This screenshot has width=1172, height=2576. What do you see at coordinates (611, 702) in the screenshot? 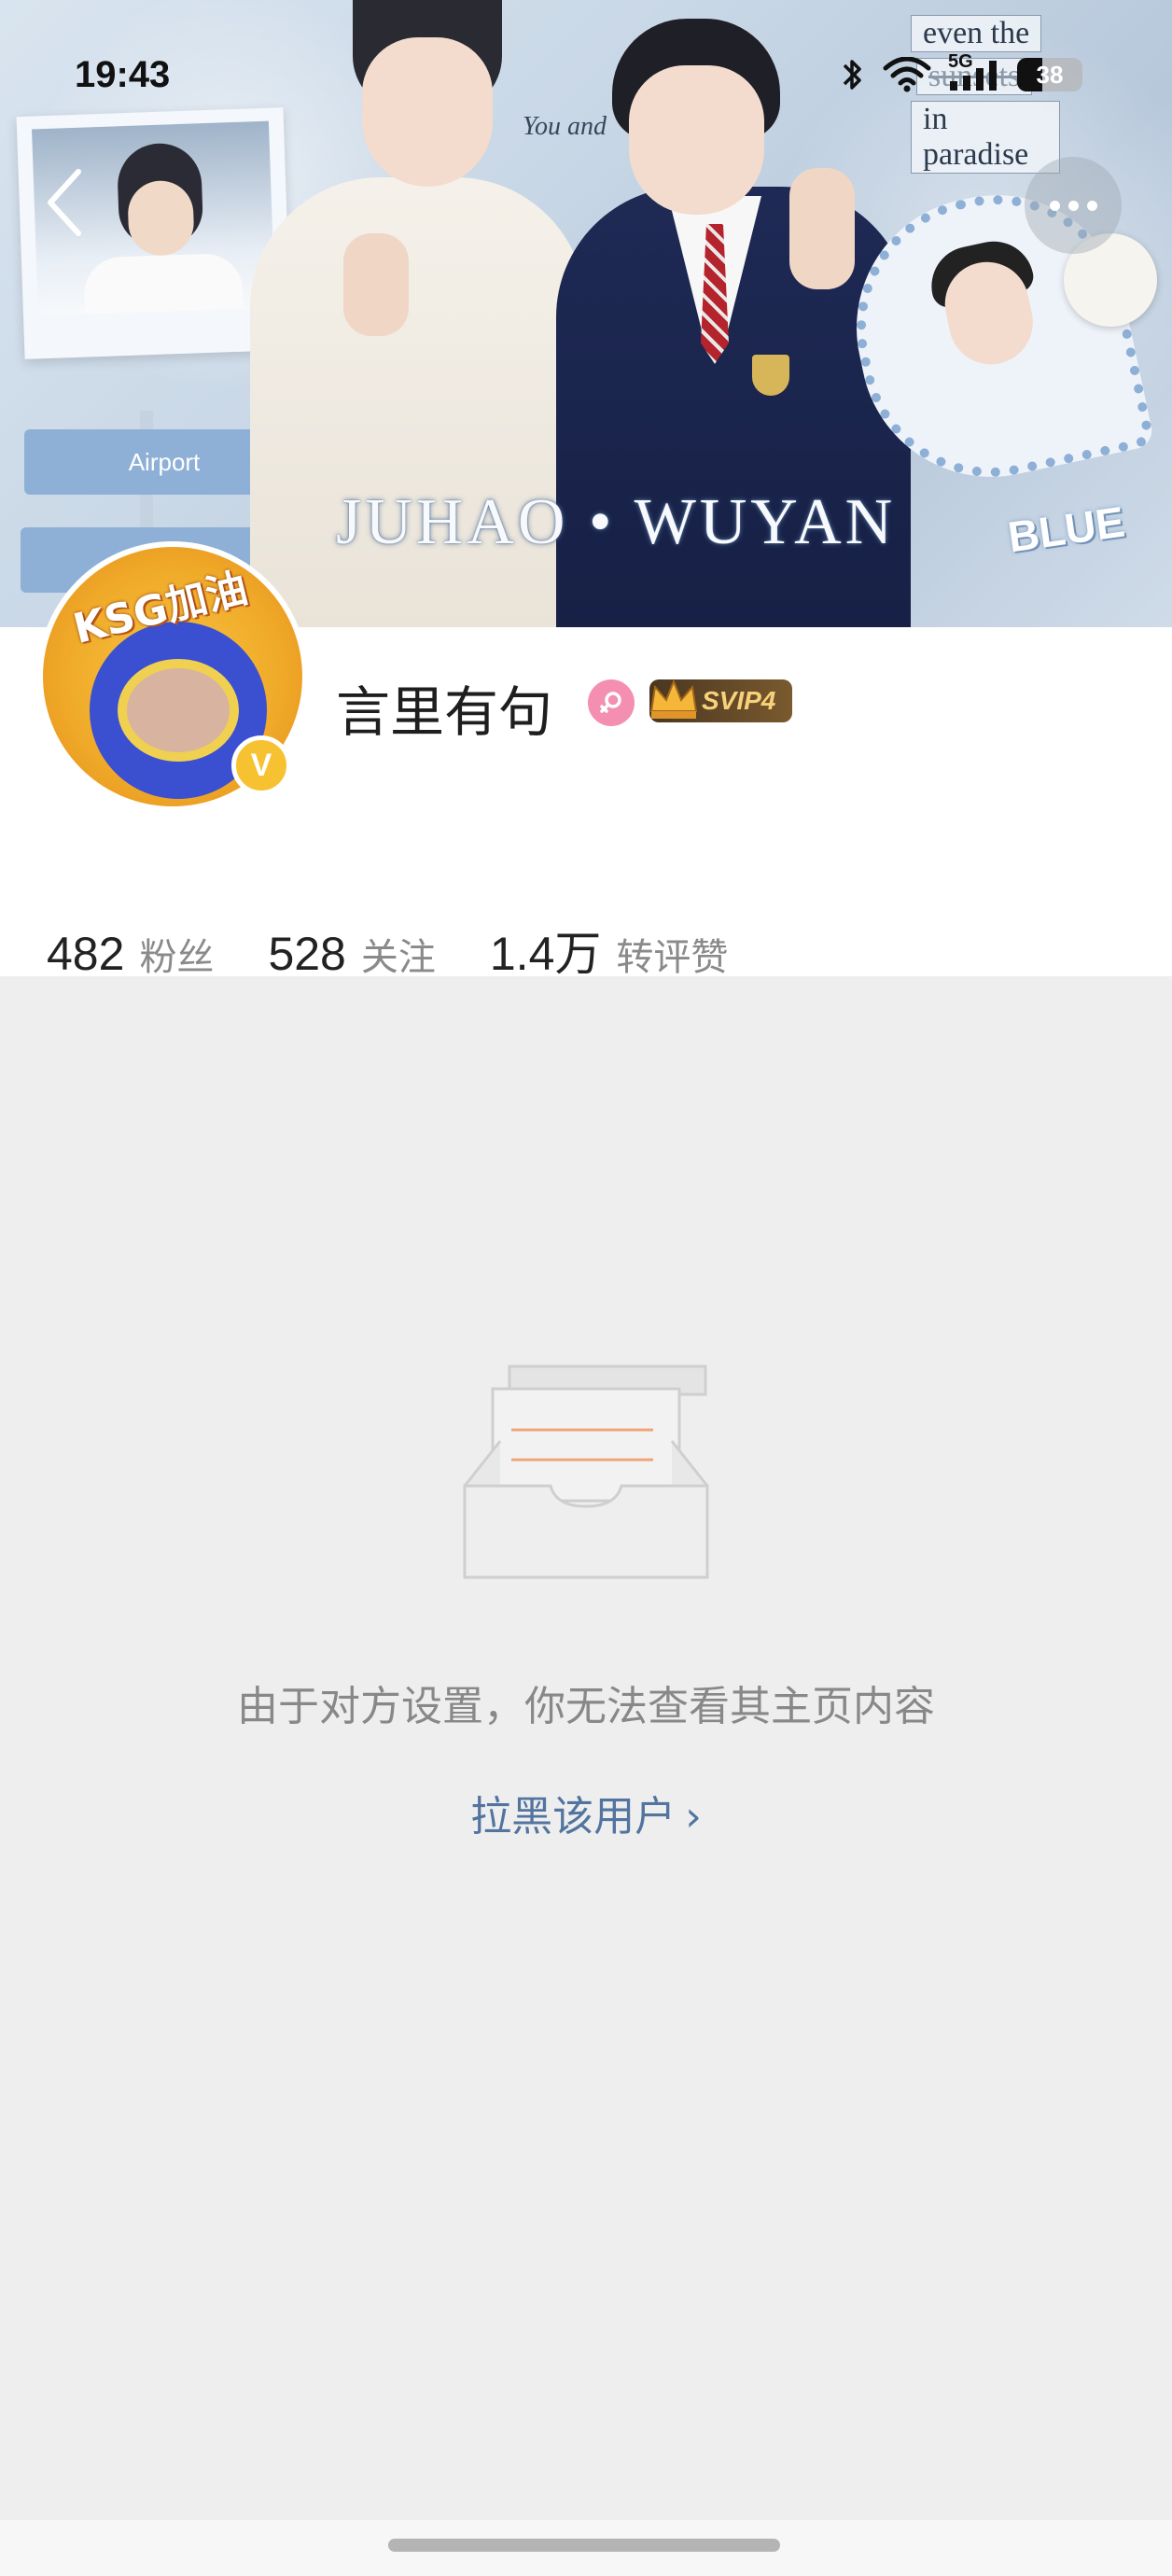
I see `female-icon` at bounding box center [611, 702].